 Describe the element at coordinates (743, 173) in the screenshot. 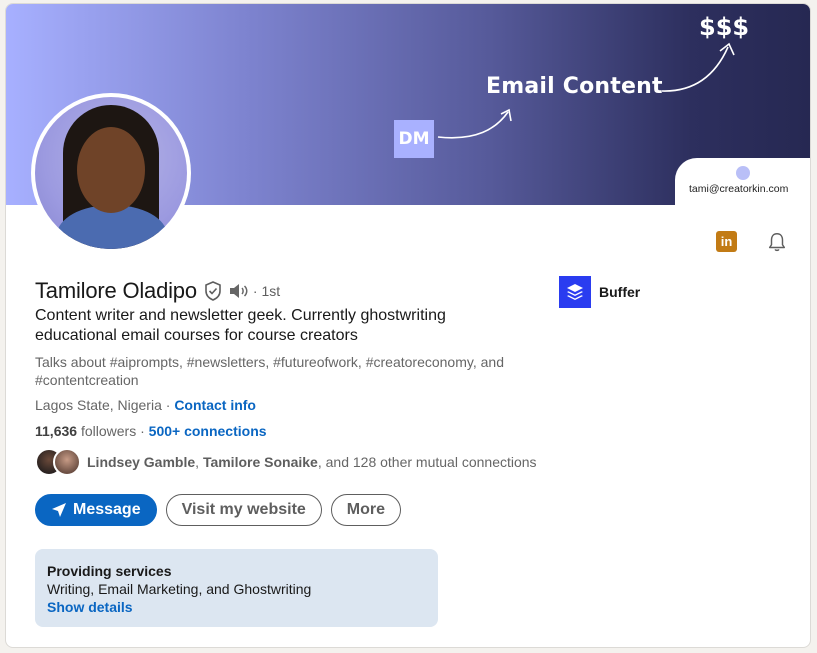

I see `smiley-icon` at that location.